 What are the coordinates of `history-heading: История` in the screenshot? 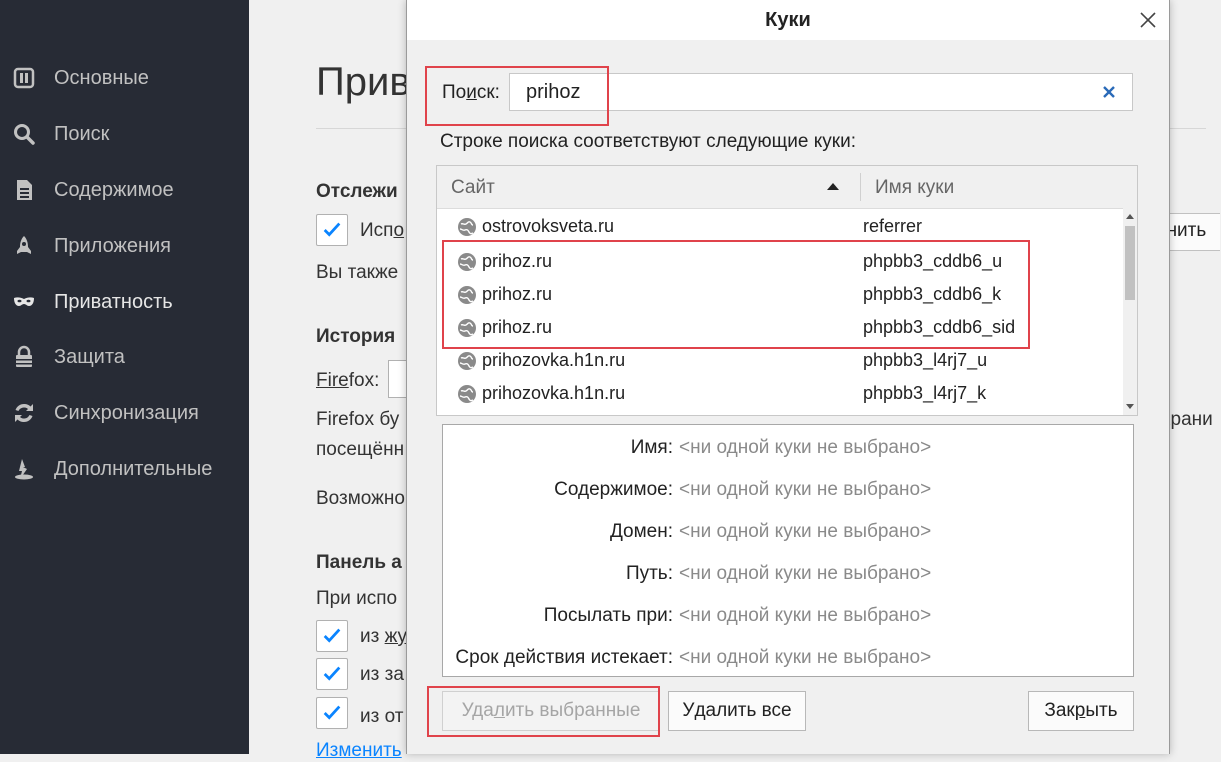 It's located at (356, 336).